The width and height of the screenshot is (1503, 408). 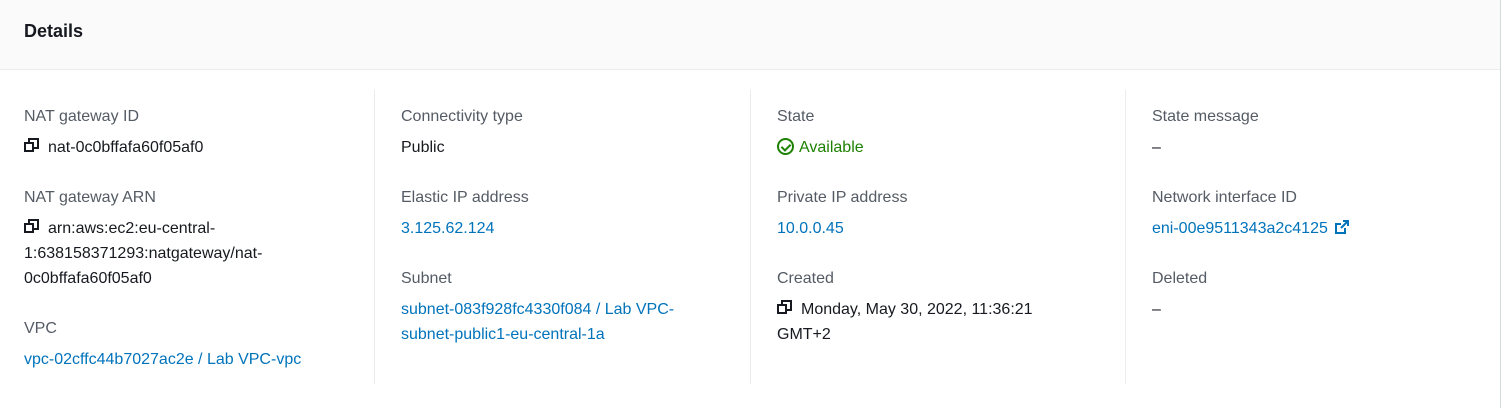 I want to click on state-value: Available, so click(x=820, y=147).